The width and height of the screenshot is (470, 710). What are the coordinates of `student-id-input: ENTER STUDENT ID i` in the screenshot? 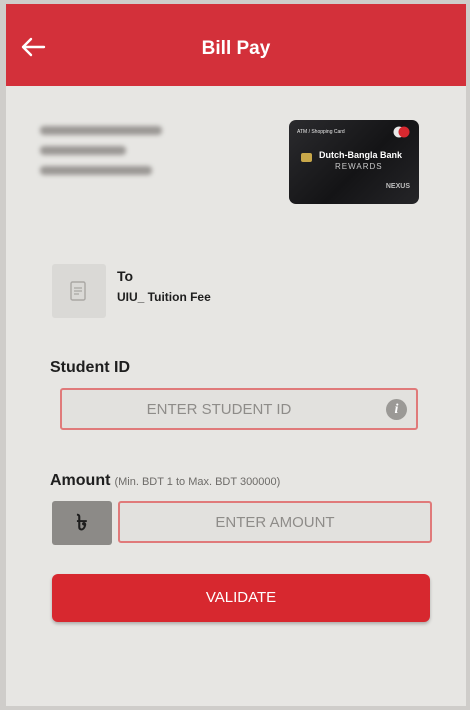 It's located at (239, 409).